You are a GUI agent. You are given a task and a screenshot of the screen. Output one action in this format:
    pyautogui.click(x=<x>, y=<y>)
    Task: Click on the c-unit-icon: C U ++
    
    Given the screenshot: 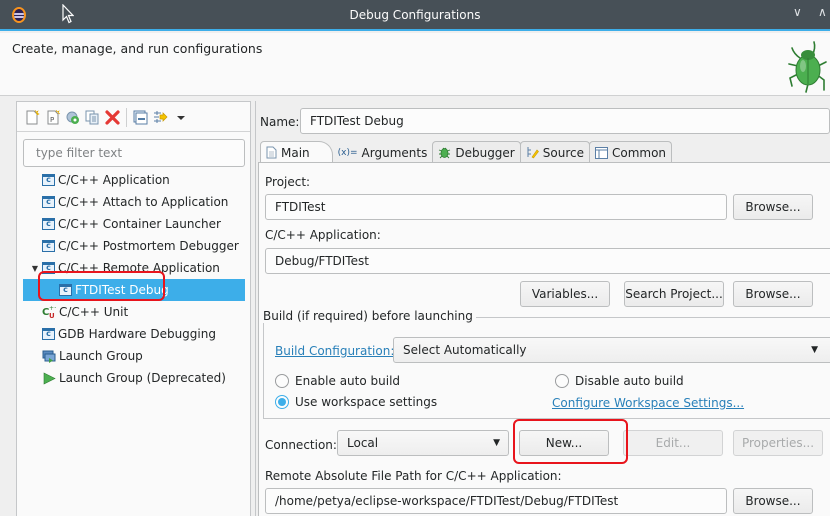 What is the action you would take?
    pyautogui.click(x=49, y=312)
    